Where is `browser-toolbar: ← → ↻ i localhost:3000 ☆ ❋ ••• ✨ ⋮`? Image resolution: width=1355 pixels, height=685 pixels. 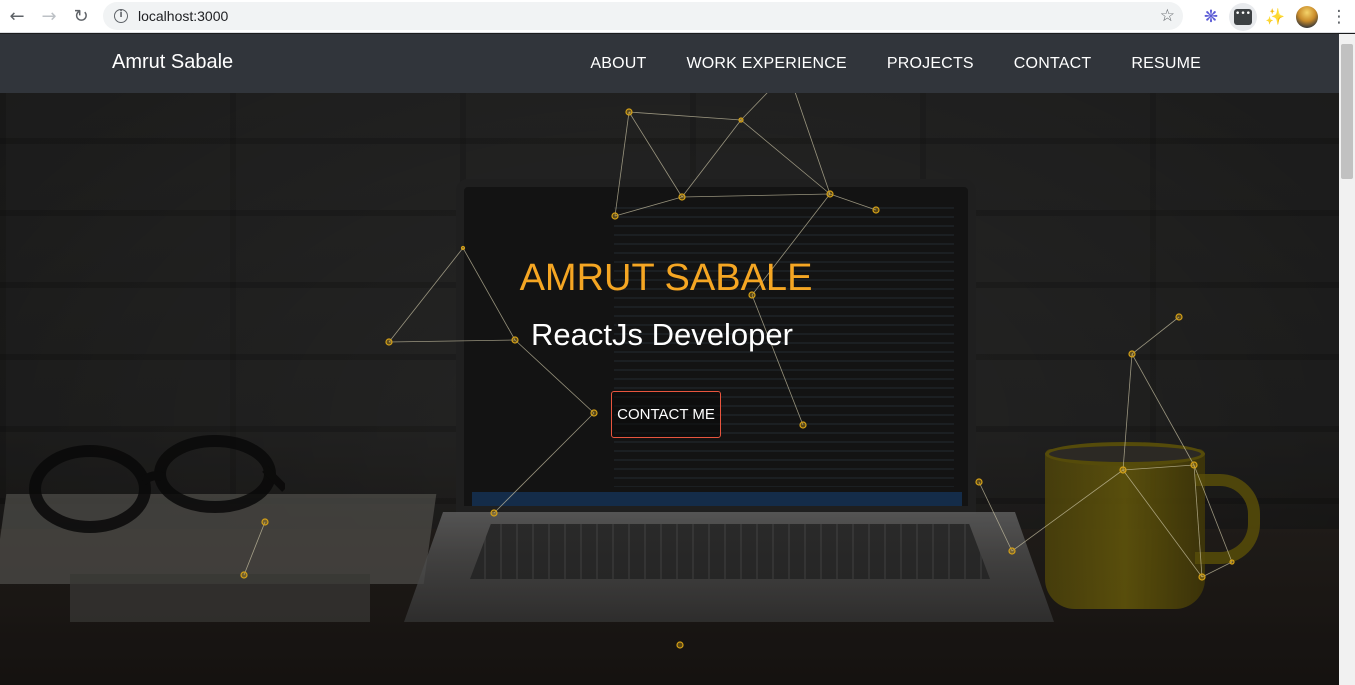
browser-toolbar: ← → ↻ i localhost:3000 ☆ ❋ ••• ✨ ⋮ is located at coordinates (677, 16).